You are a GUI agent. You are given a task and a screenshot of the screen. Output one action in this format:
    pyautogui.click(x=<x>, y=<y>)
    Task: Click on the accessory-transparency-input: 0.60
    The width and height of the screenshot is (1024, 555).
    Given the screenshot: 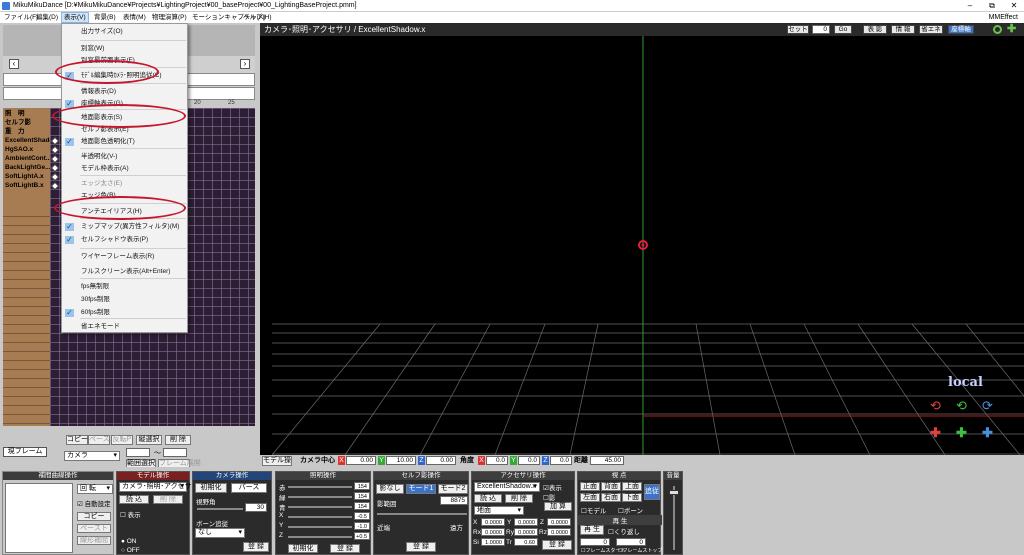 What is the action you would take?
    pyautogui.click(x=526, y=542)
    